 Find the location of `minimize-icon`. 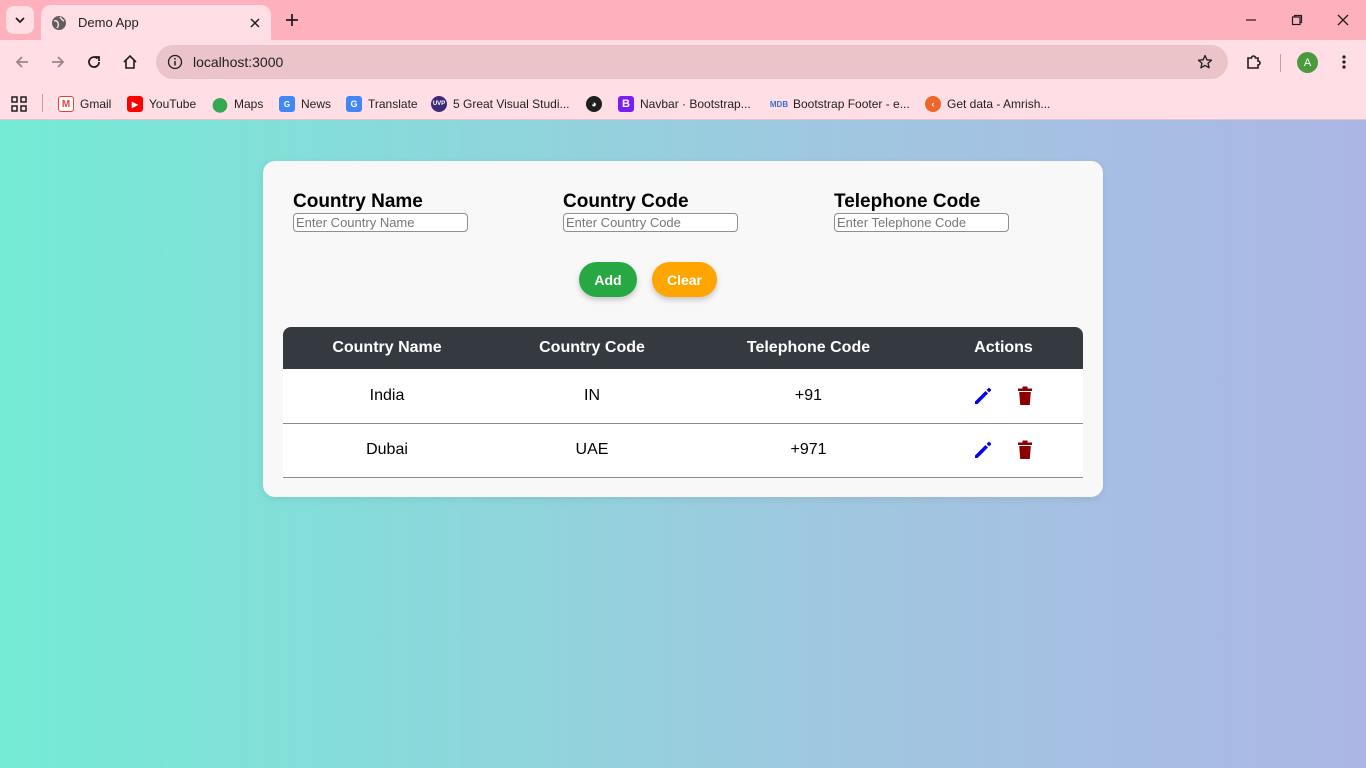

minimize-icon is located at coordinates (1251, 20).